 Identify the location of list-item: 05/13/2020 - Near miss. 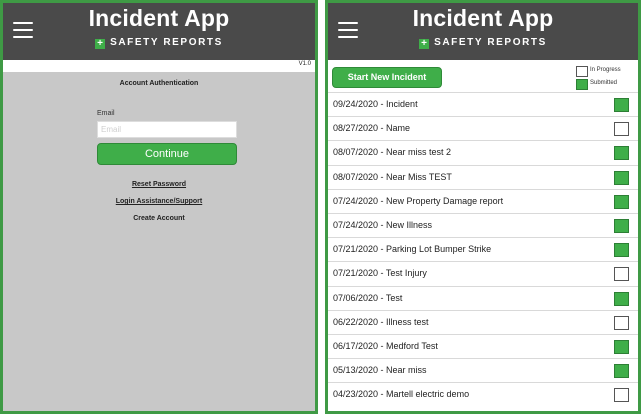
(483, 370).